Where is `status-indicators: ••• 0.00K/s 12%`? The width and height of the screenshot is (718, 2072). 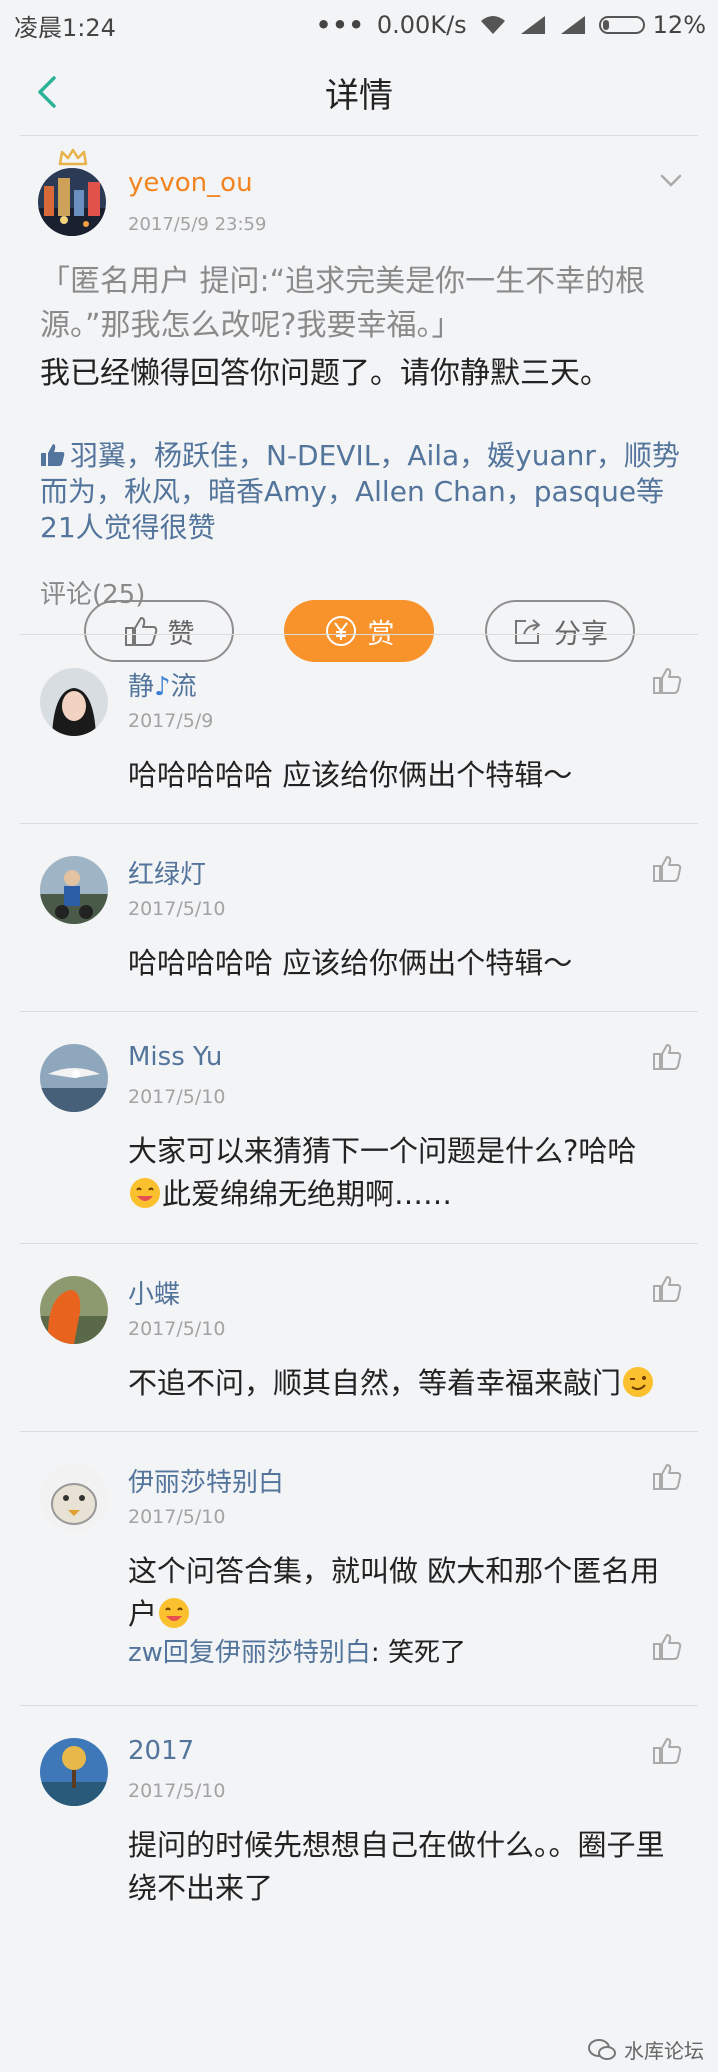 status-indicators: ••• 0.00K/s 12% is located at coordinates (511, 25).